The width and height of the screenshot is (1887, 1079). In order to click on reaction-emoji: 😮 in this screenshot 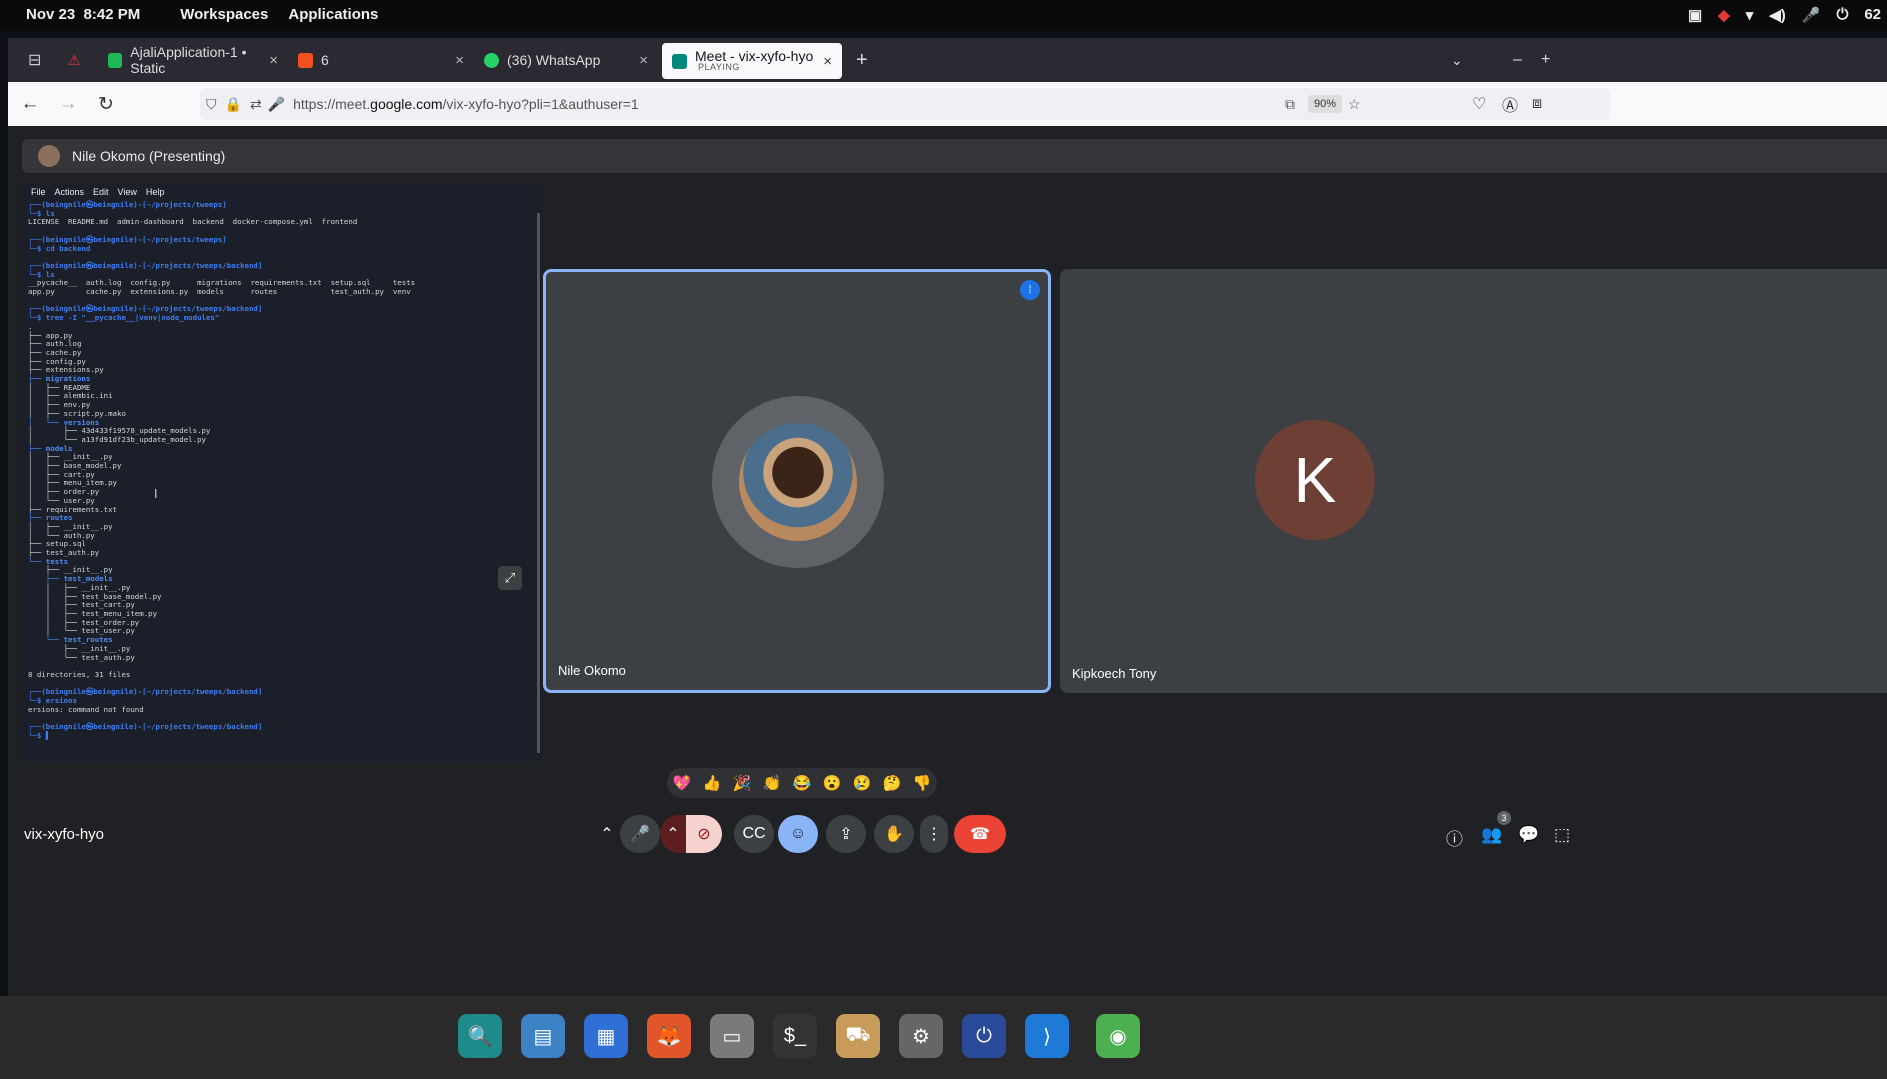, I will do `click(832, 783)`.